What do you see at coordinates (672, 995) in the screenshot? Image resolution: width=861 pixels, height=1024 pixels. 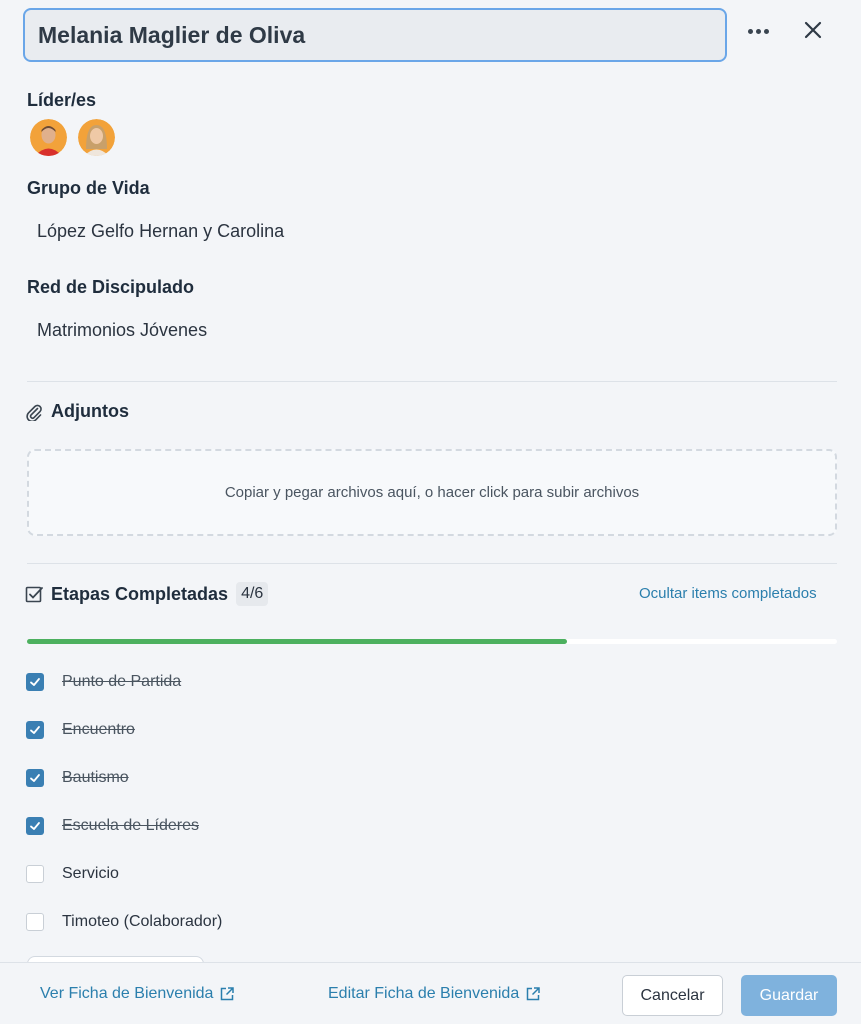 I see `cancel-button: Cancelar` at bounding box center [672, 995].